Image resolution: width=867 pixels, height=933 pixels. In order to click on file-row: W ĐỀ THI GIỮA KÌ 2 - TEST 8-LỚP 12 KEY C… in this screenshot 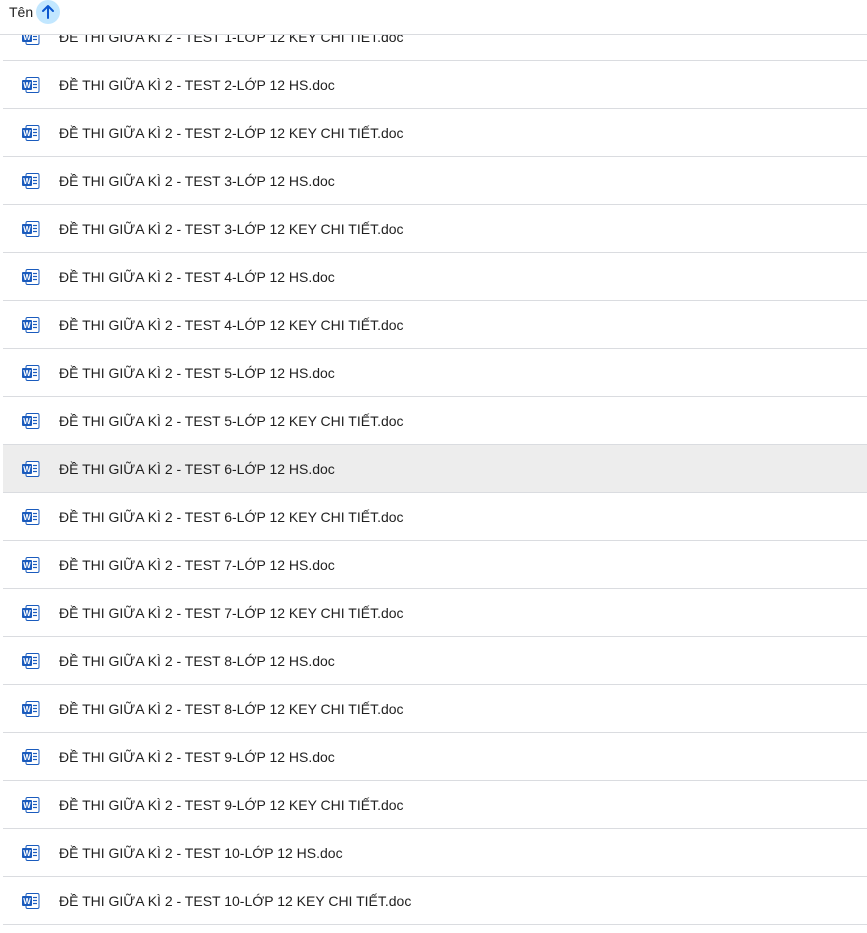, I will do `click(435, 709)`.